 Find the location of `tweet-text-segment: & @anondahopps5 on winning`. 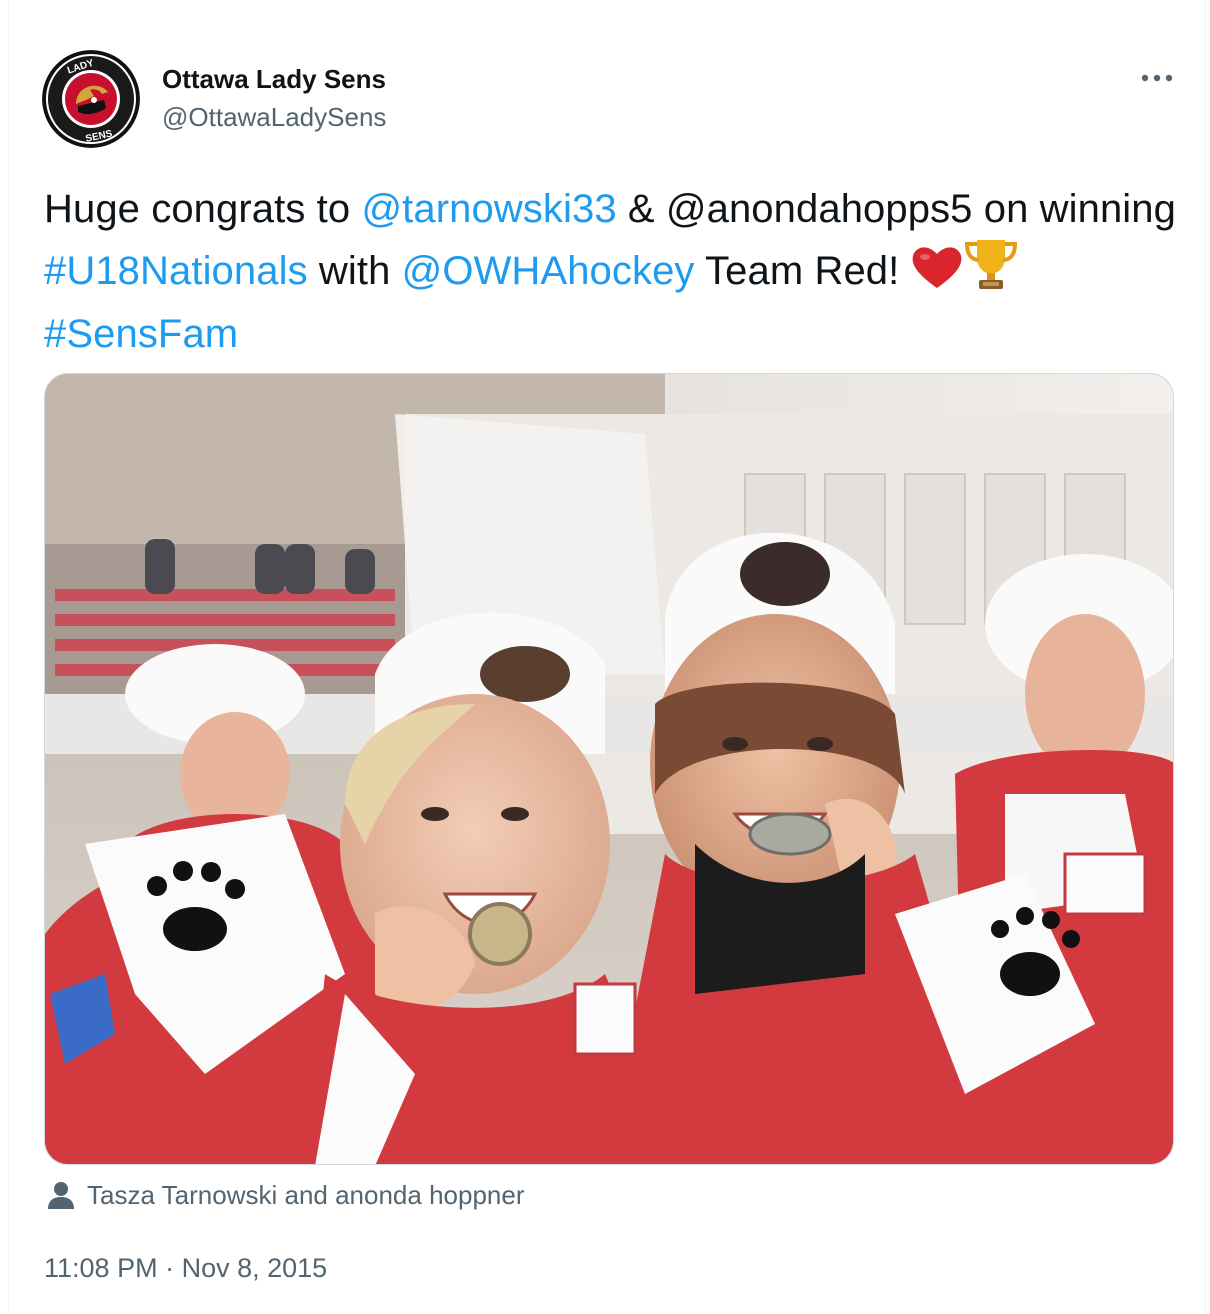

tweet-text-segment: & @anondahopps5 on winning is located at coordinates (896, 209).